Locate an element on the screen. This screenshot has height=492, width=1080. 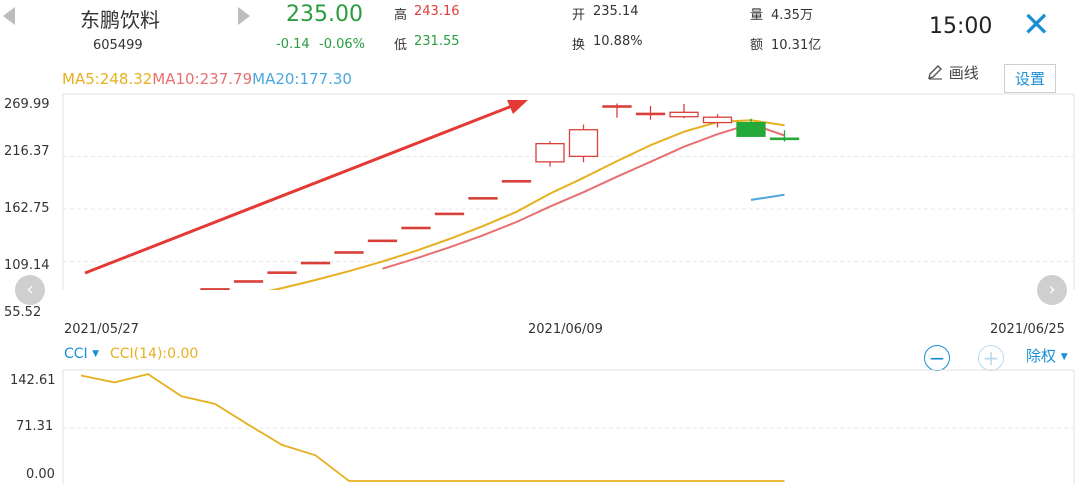
cci-ytick-3: 0.00 is located at coordinates (40, 474).